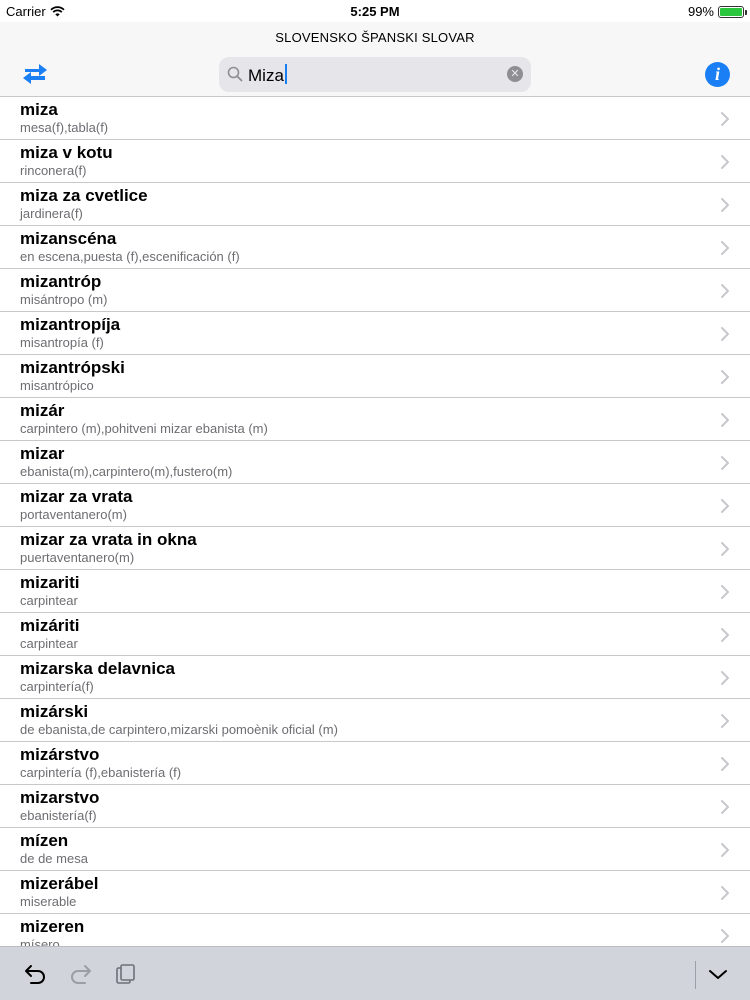  Describe the element at coordinates (42, 410) in the screenshot. I see `entry-word: mizár` at that location.